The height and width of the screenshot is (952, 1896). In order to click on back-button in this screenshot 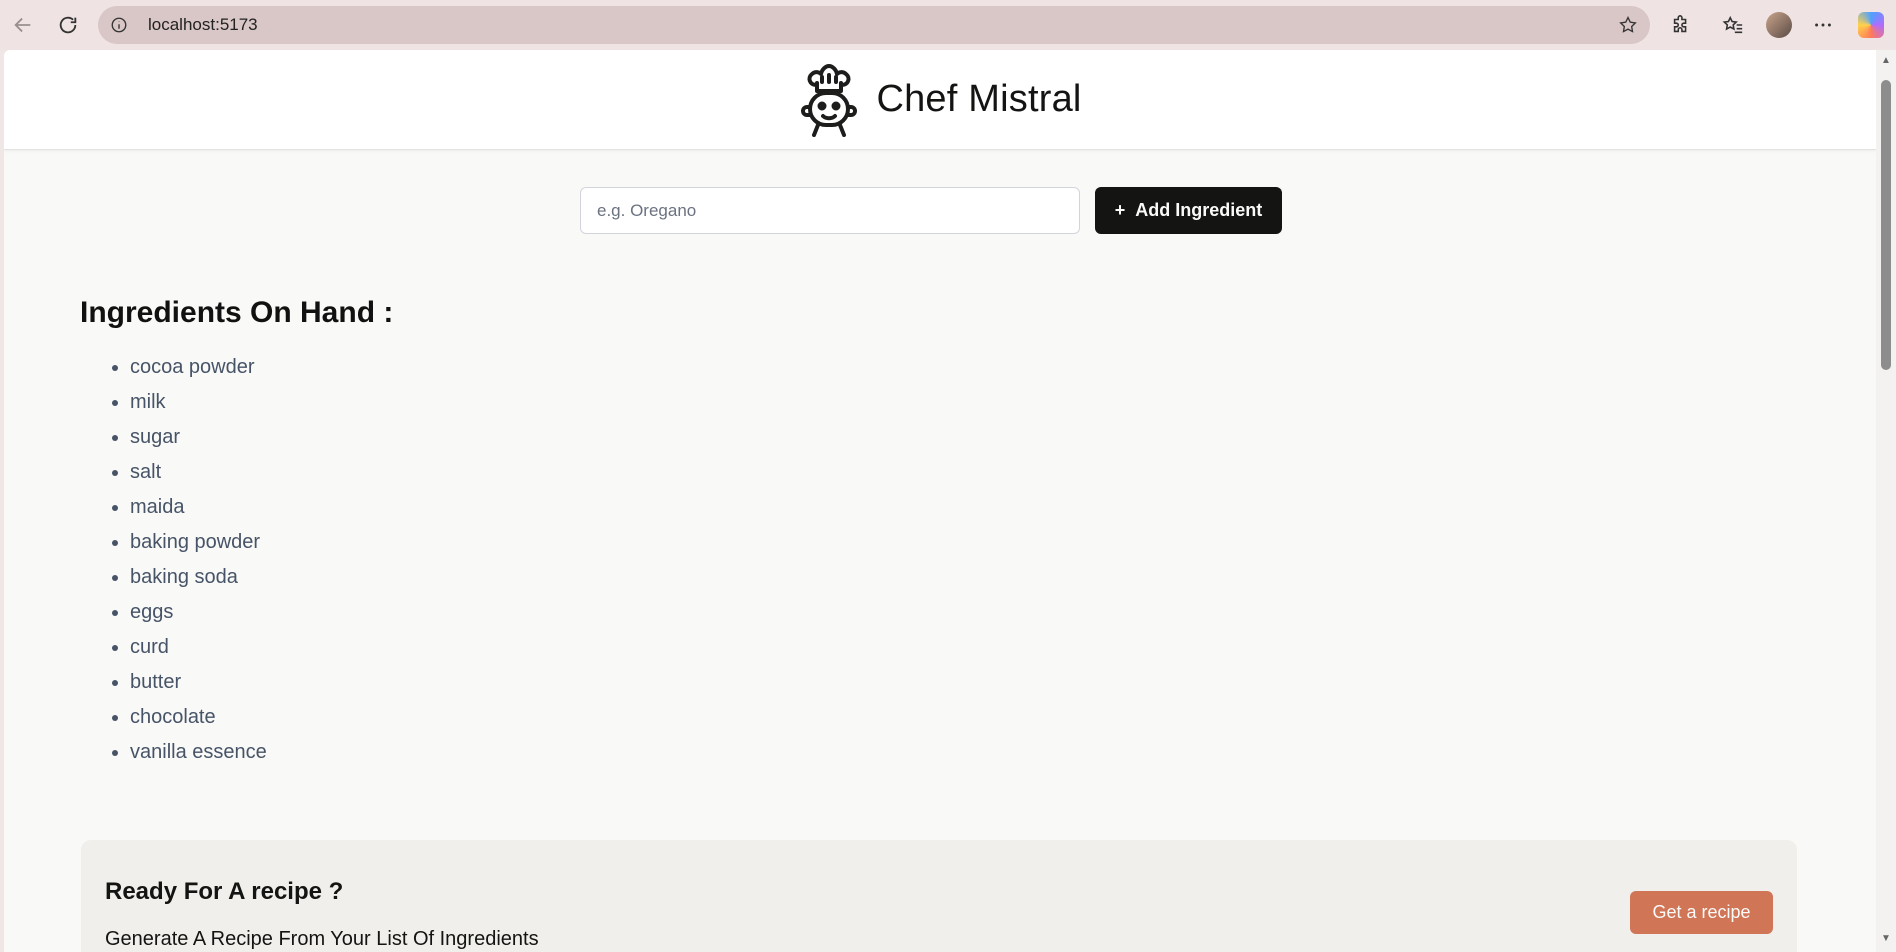, I will do `click(23, 25)`.